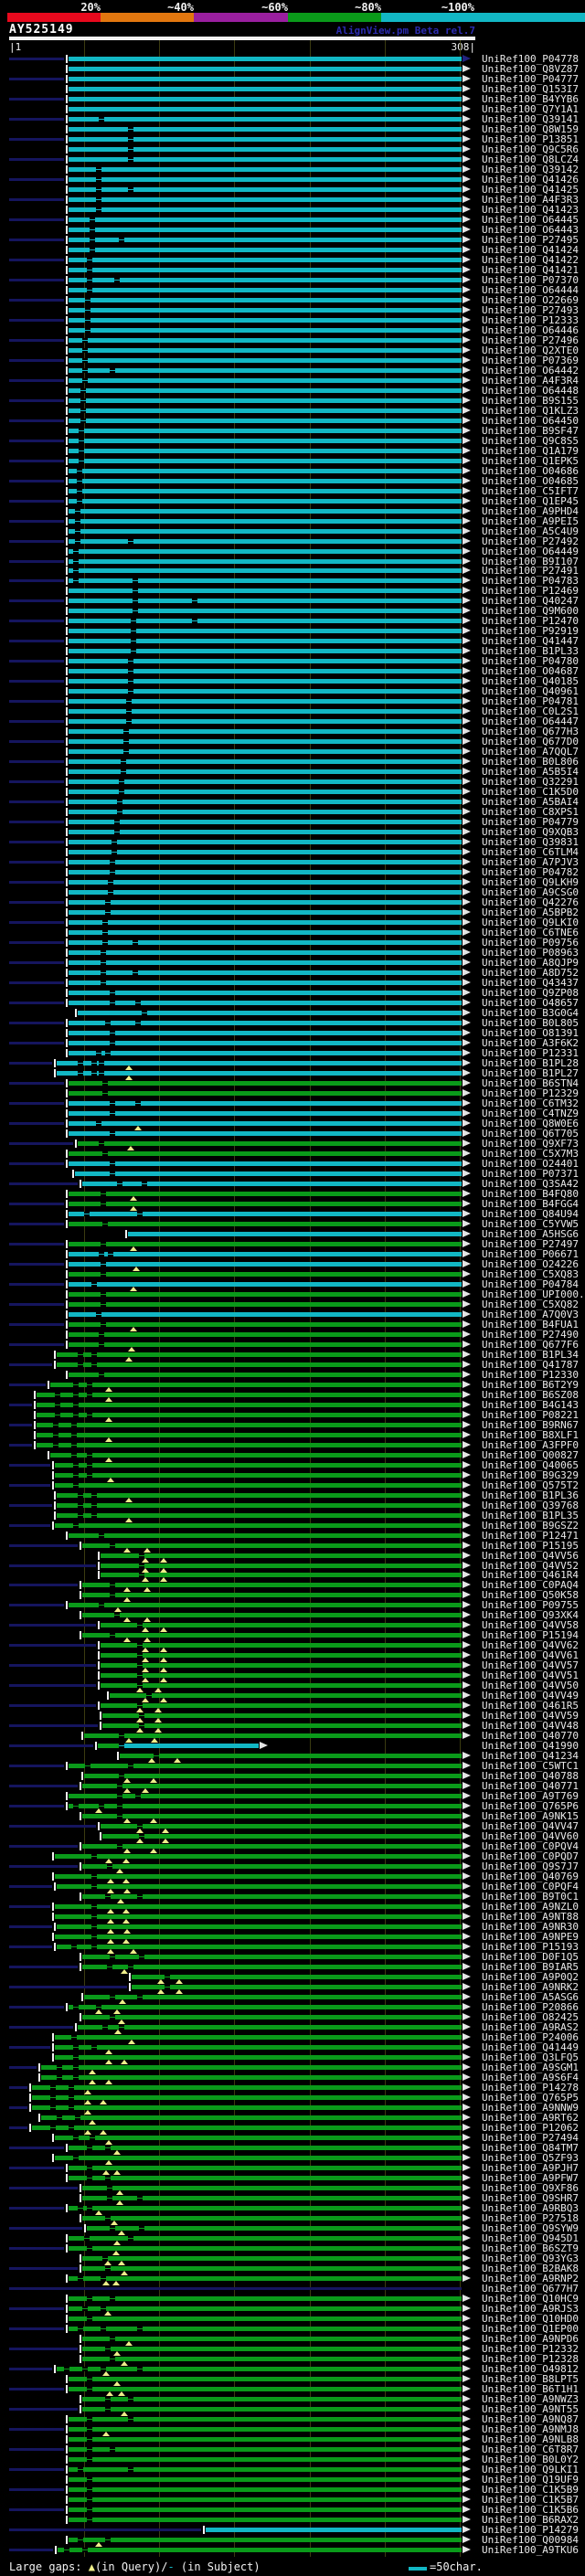  I want to click on alignment-row: UniRef100_A9TKU6, so click(293, 2550).